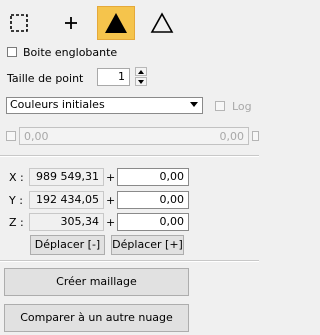 This screenshot has width=320, height=335. Describe the element at coordinates (11, 136) in the screenshot. I see `range-min-checkbox` at that location.